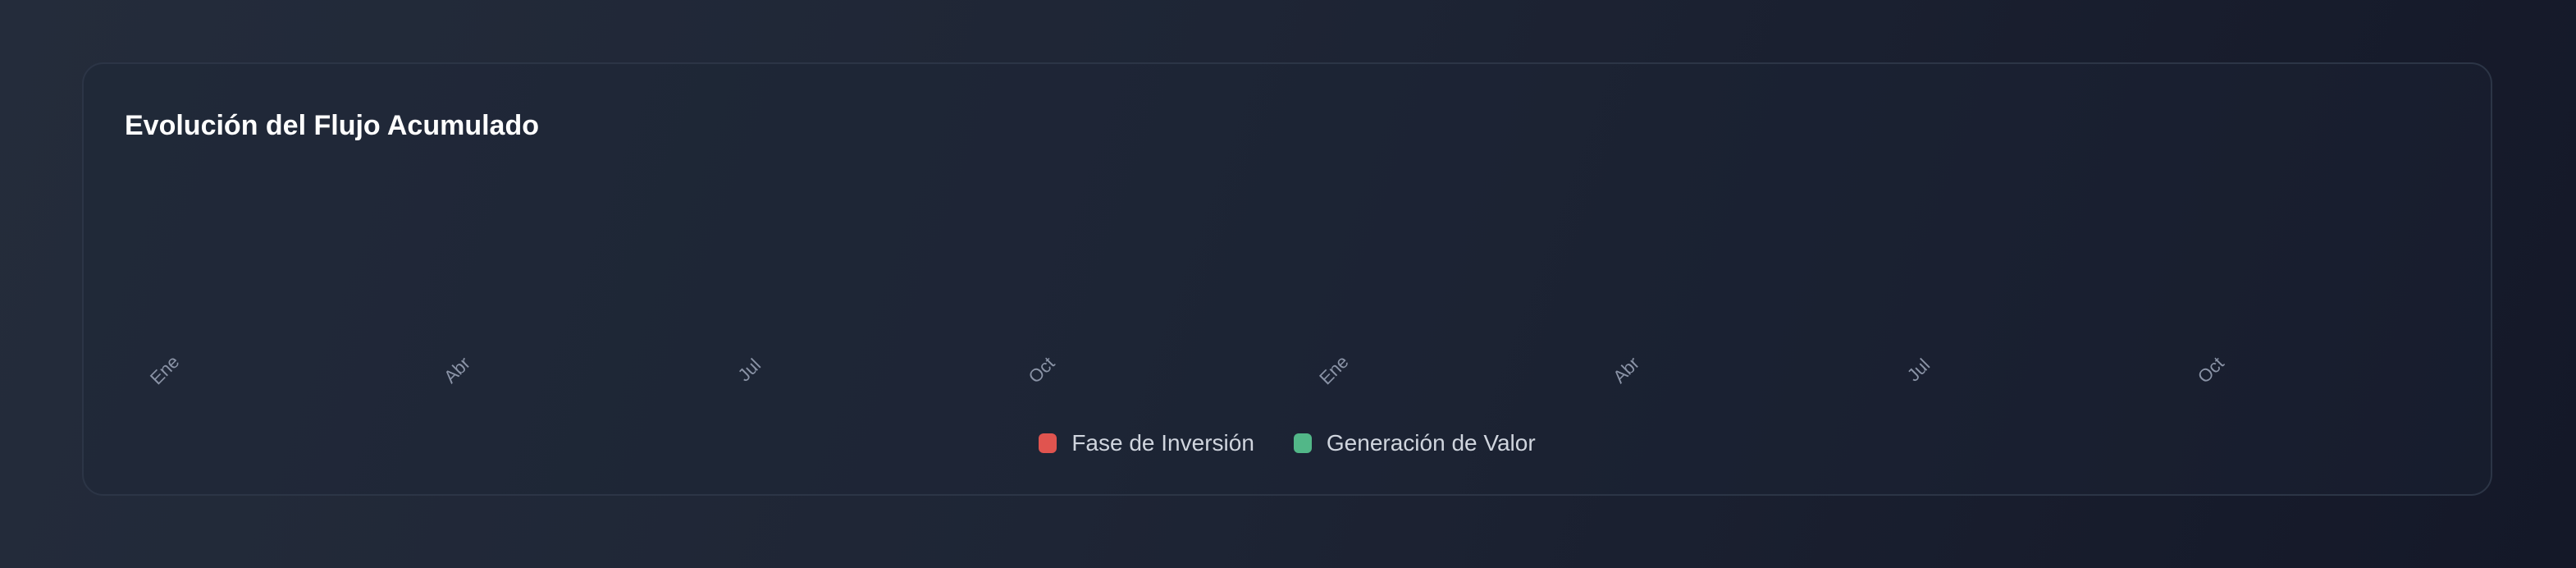 Image resolution: width=2576 pixels, height=568 pixels. I want to click on chart-legend: Fase de Inversión Generación de Valor, so click(1287, 443).